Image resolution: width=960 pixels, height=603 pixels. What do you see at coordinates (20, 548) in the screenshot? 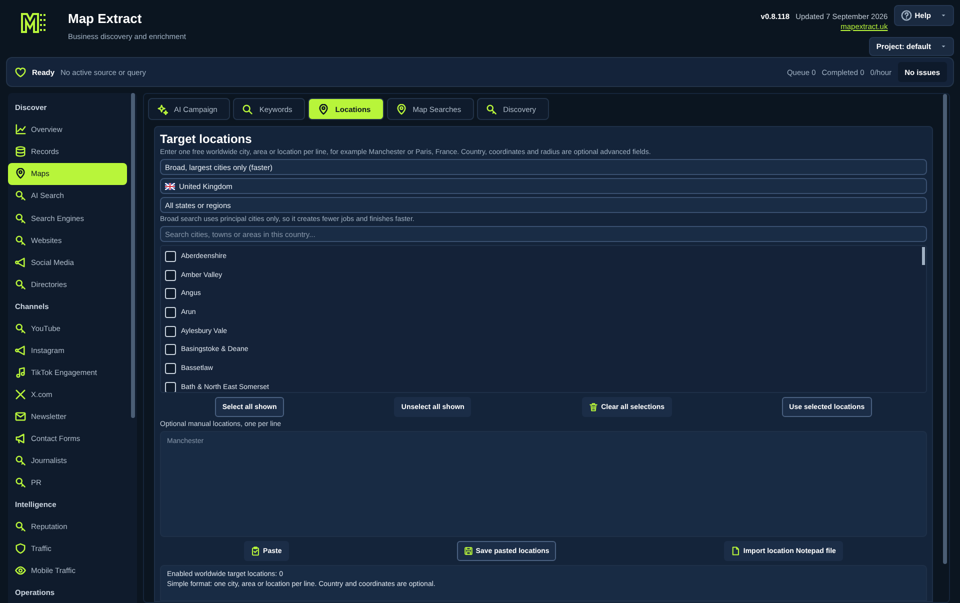
I see `shield-icon` at bounding box center [20, 548].